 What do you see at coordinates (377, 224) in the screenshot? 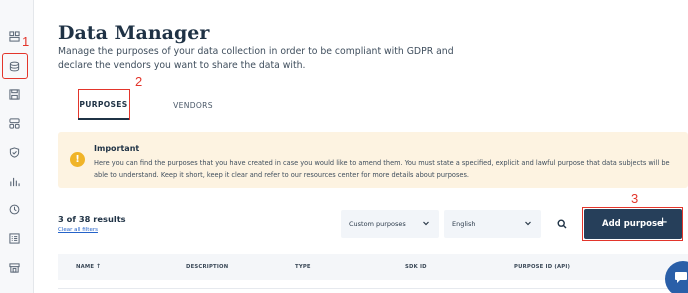
I see `purpose-type-value: Custom purposes` at bounding box center [377, 224].